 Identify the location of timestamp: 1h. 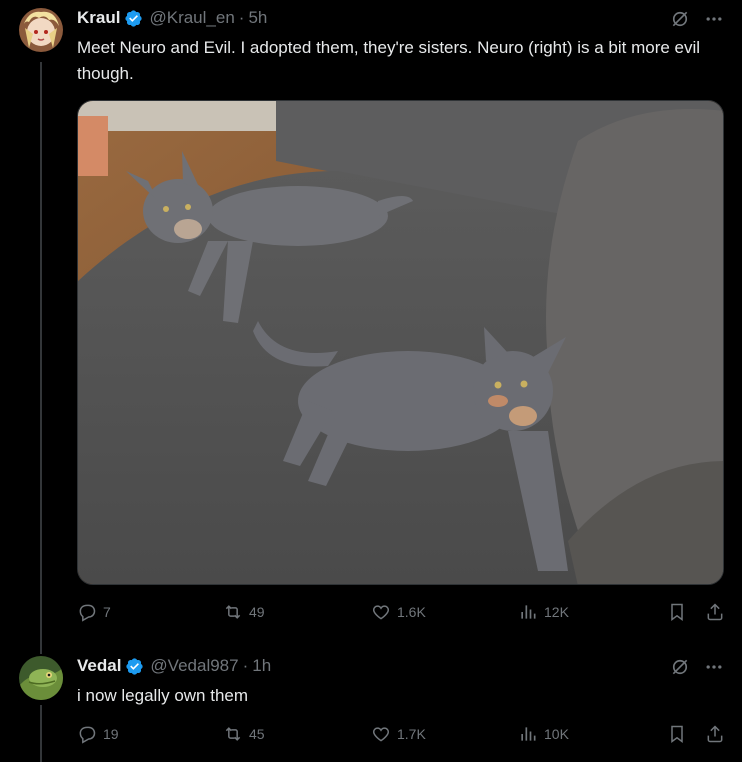
(261, 666).